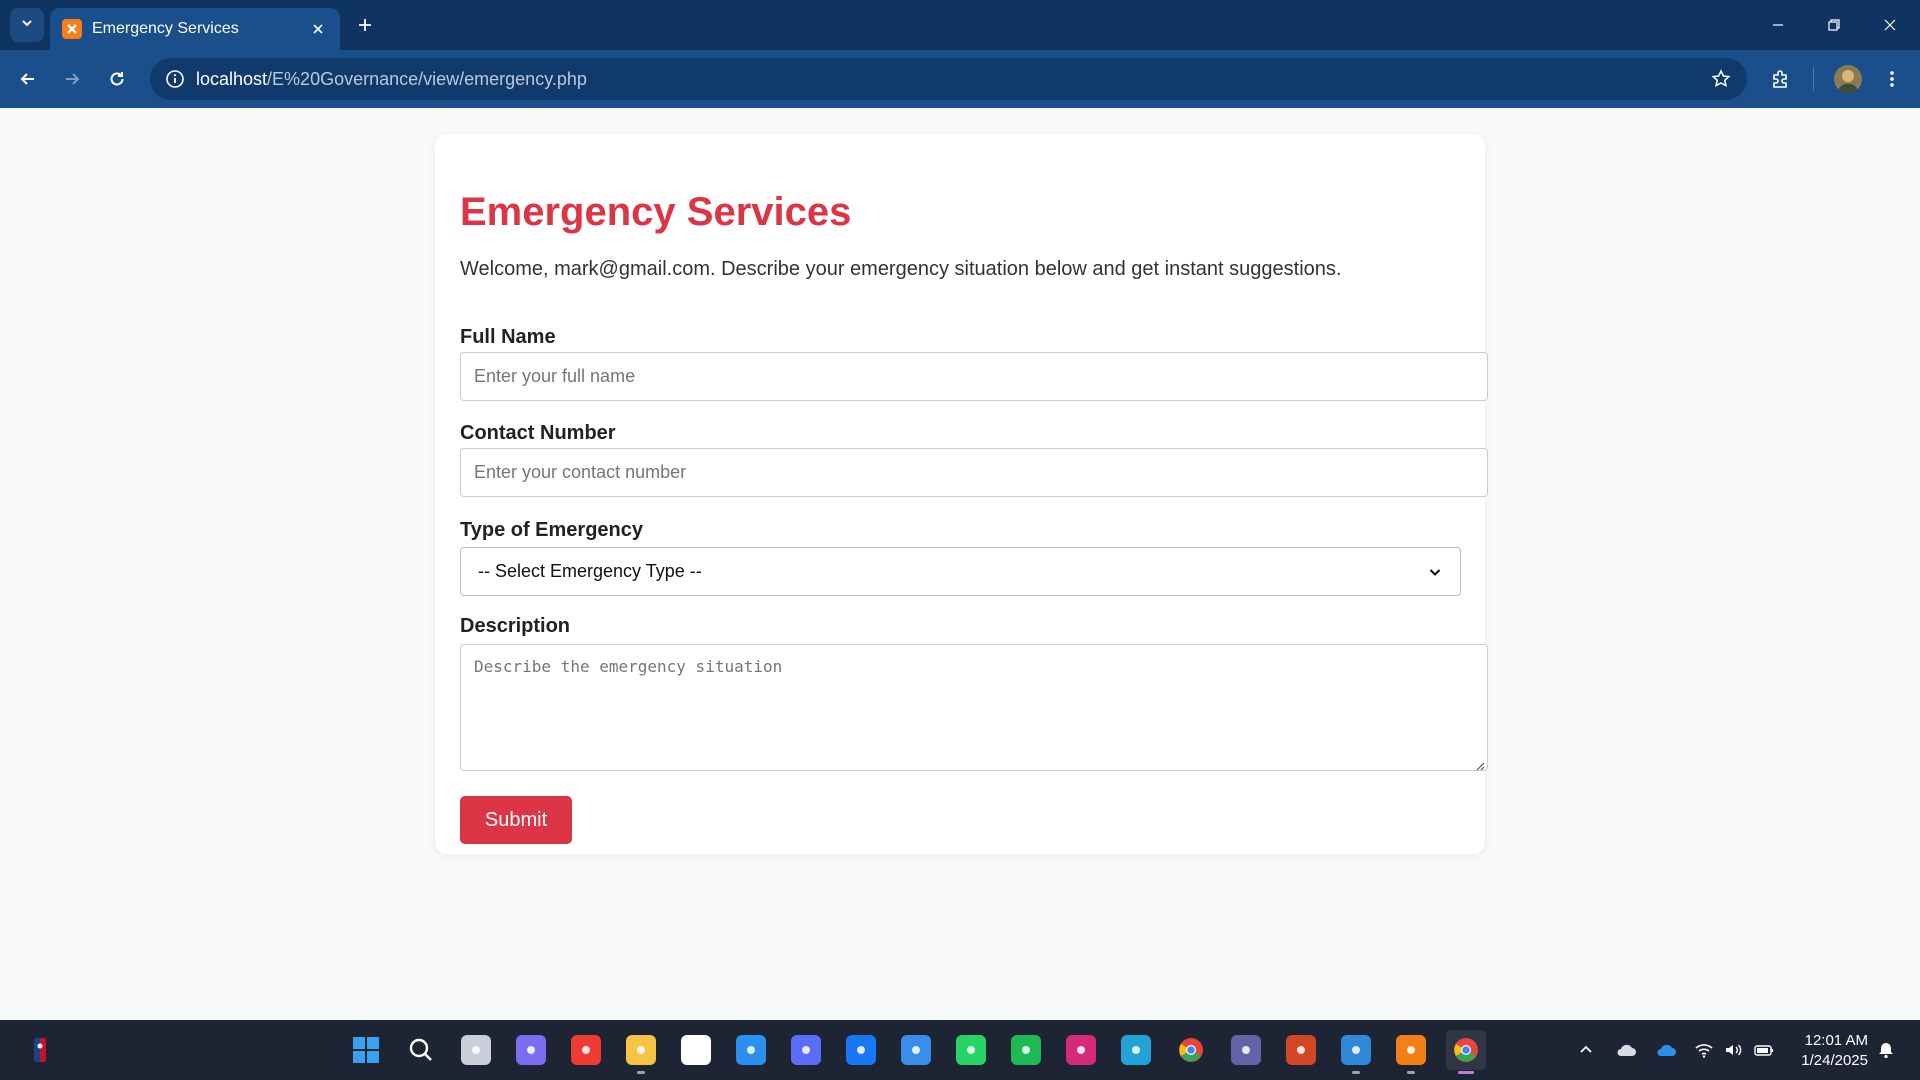 This screenshot has width=1920, height=1080. I want to click on spotify-icon, so click(1026, 1050).